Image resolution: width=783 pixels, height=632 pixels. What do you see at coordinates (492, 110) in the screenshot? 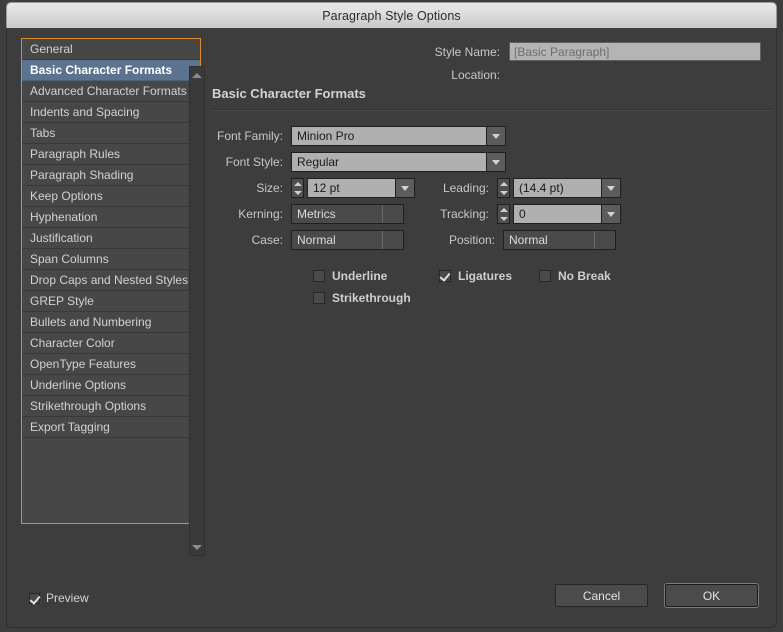
I see `section-divider` at bounding box center [492, 110].